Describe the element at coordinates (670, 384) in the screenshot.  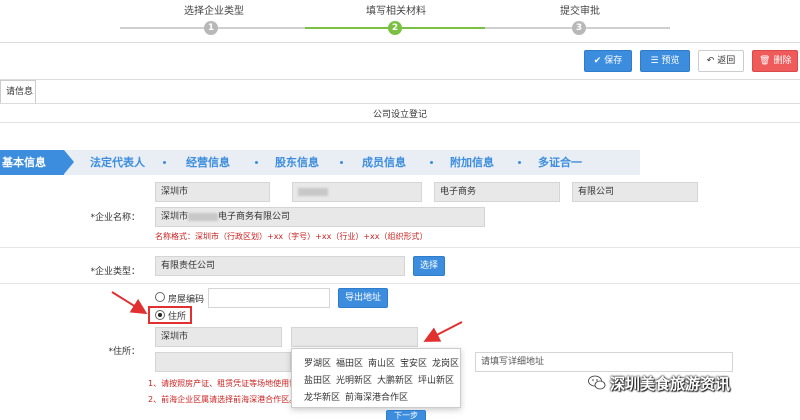
I see `watermark-text: 深圳美食旅游资讯` at that location.